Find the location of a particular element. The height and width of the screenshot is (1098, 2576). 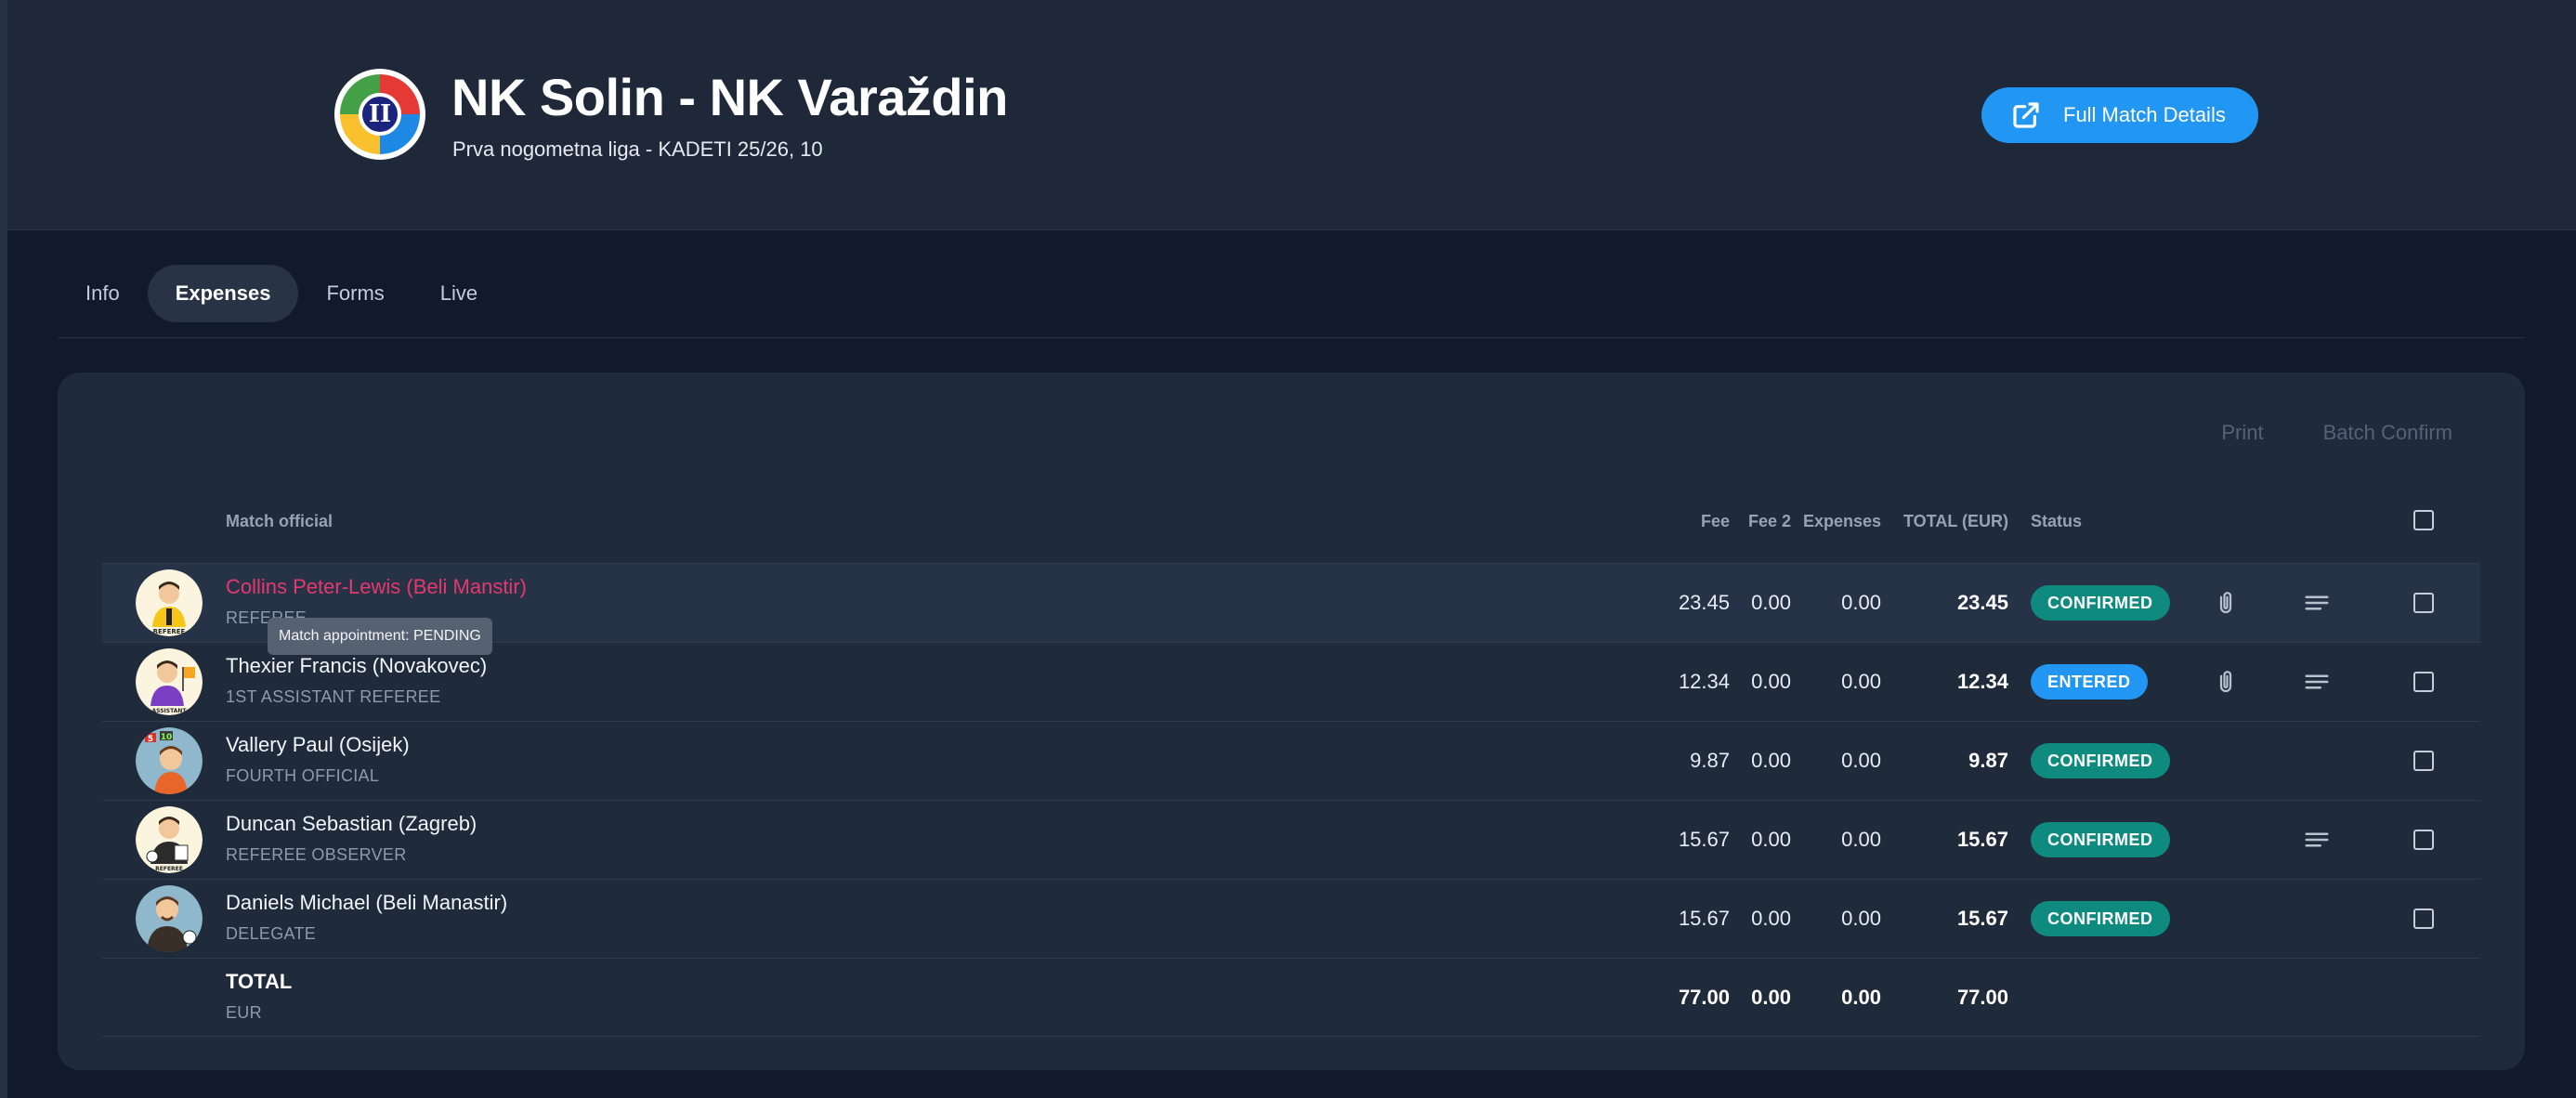

assistant-referee-avatar: ASSISTANT is located at coordinates (170, 682).